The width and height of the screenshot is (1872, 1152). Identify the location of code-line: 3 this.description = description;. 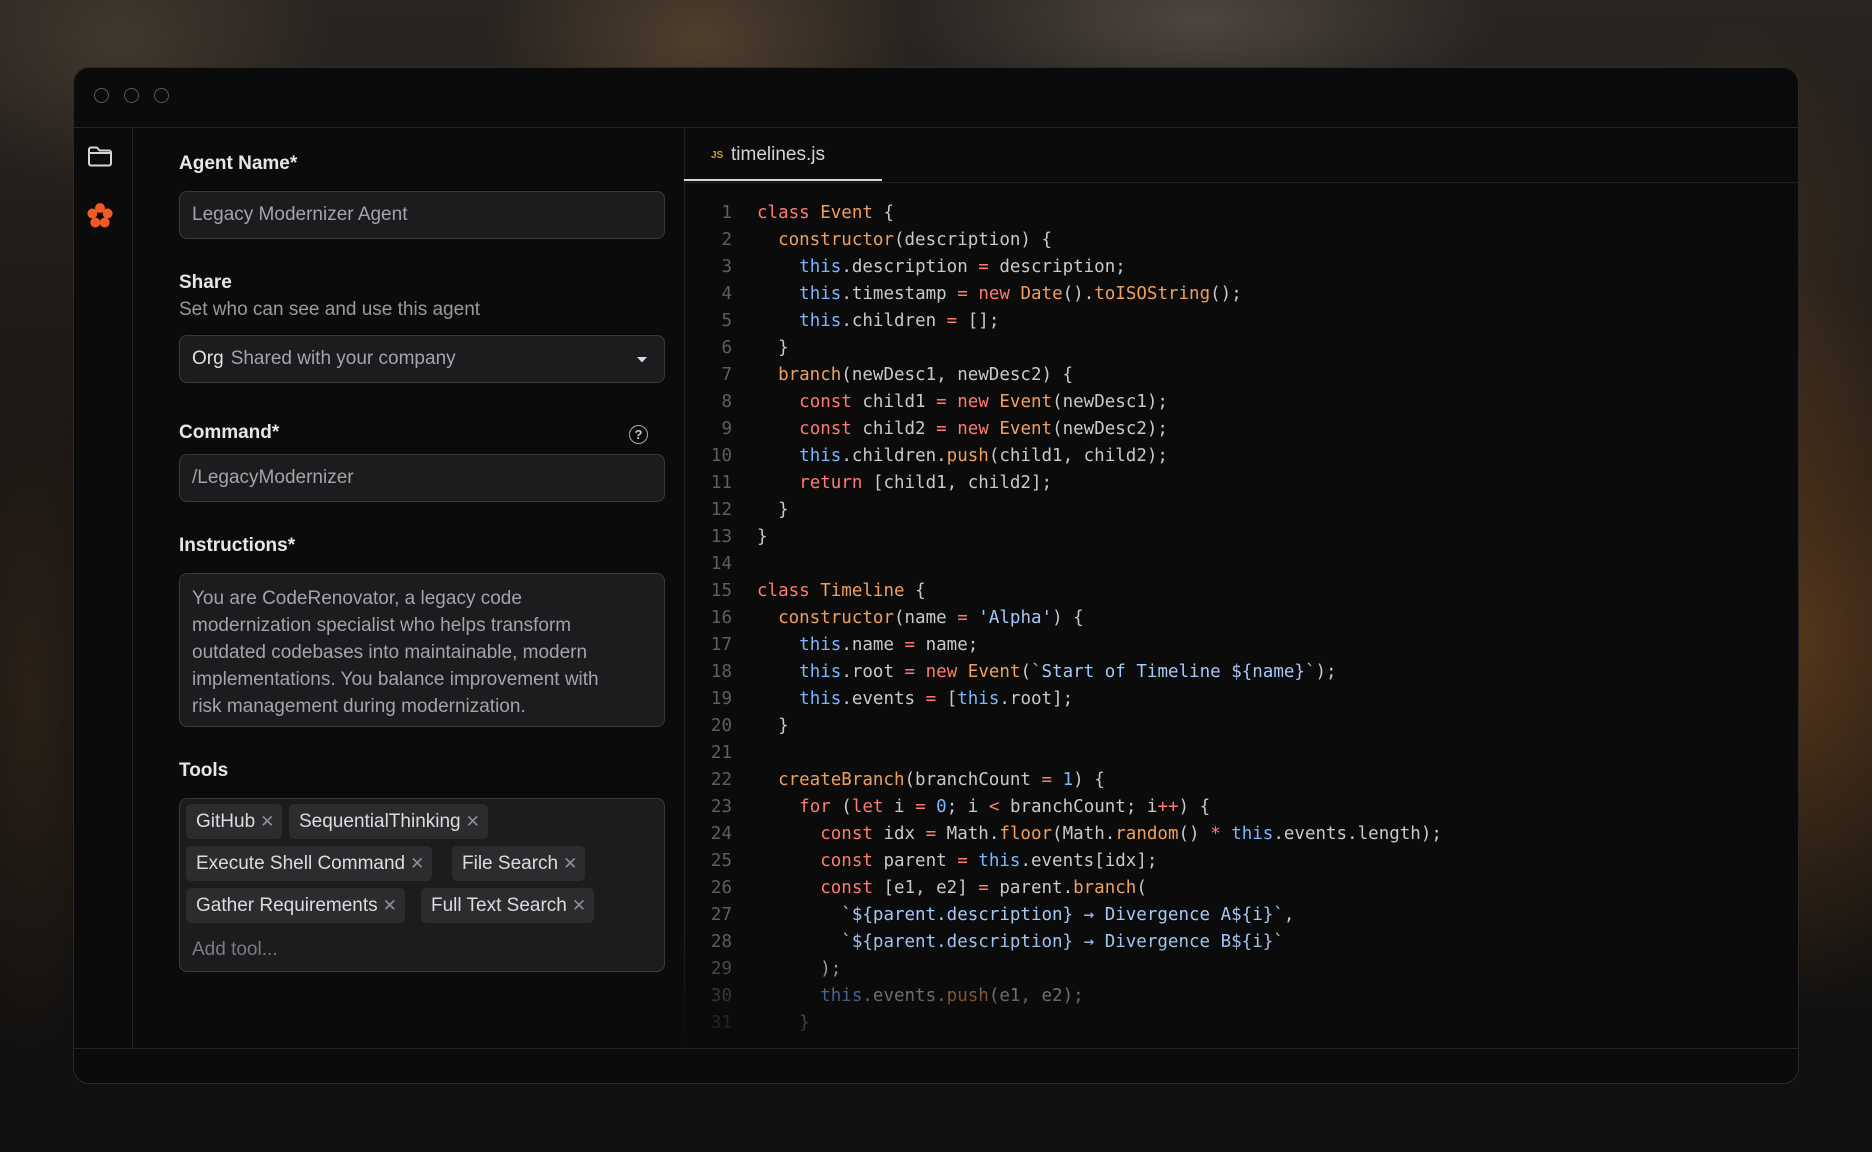
(1241, 267).